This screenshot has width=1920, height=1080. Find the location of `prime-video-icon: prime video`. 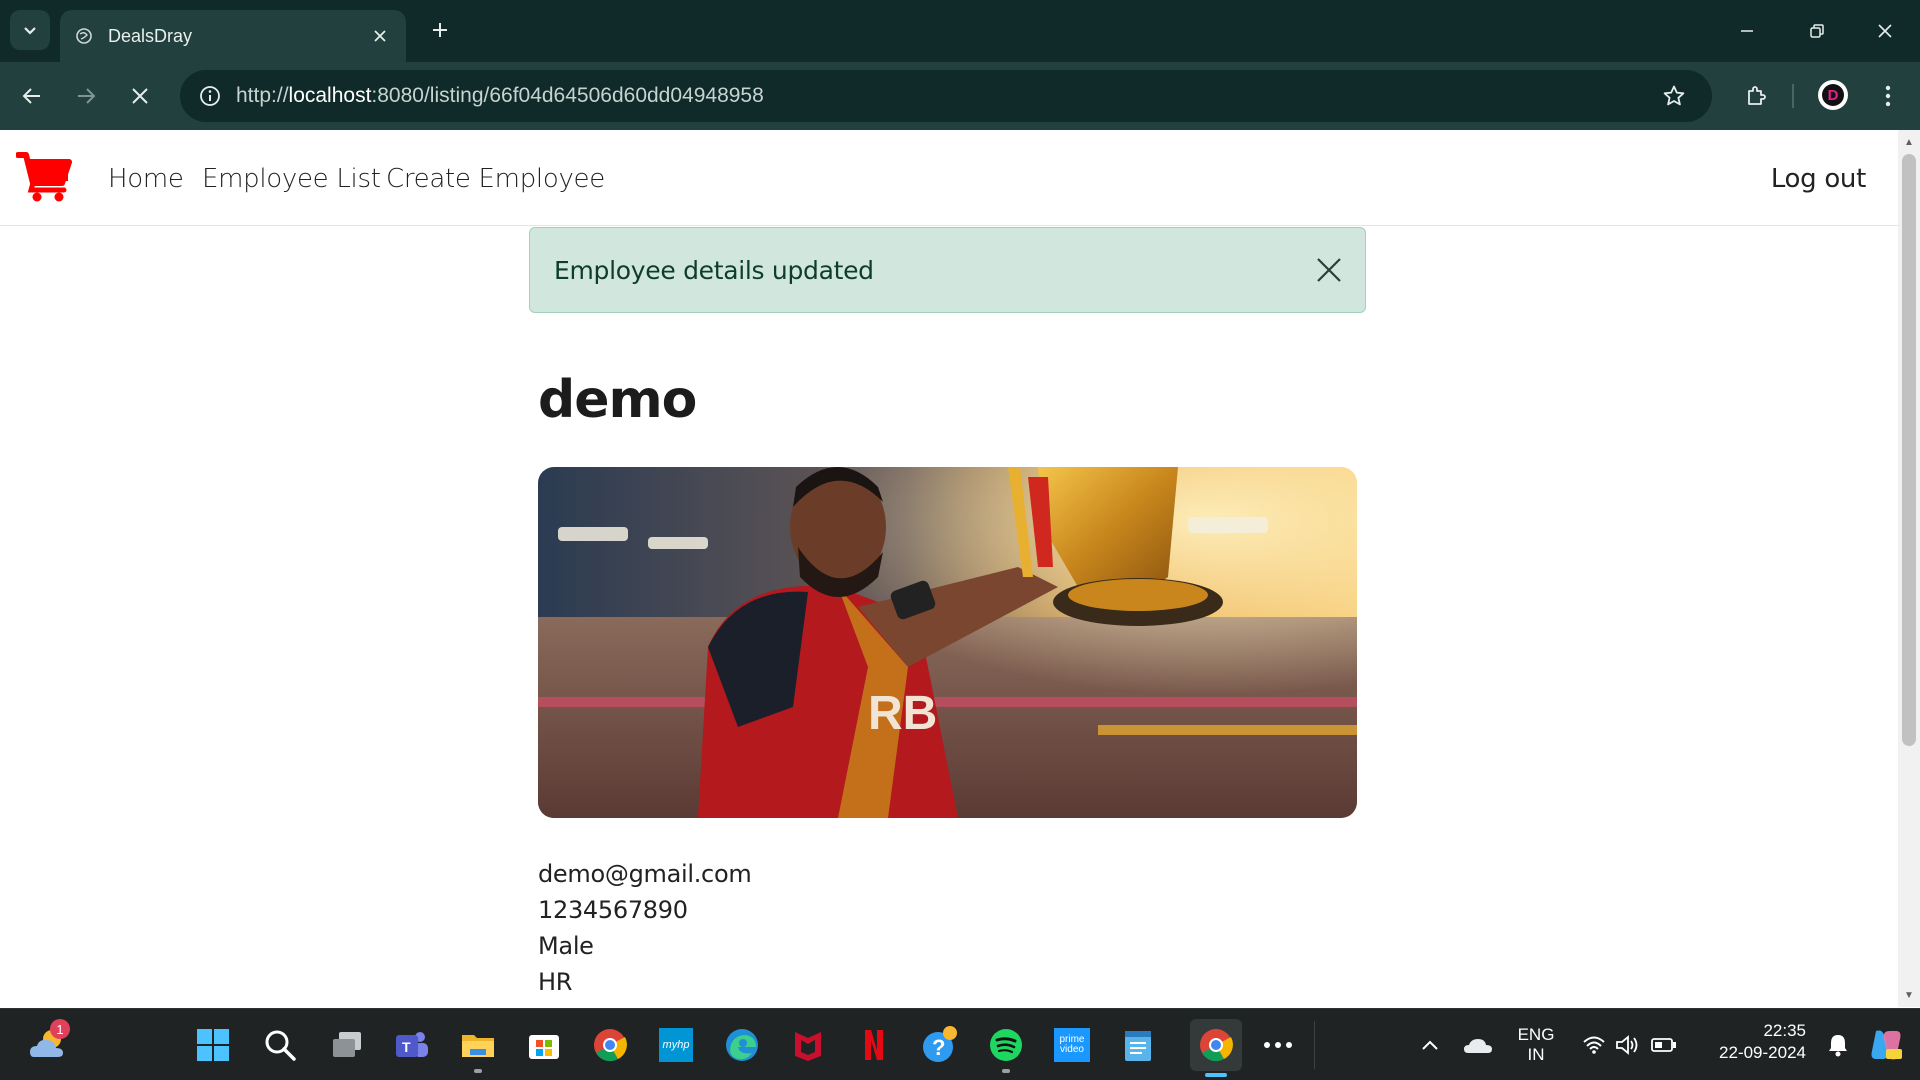

prime-video-icon: prime video is located at coordinates (1072, 1045).